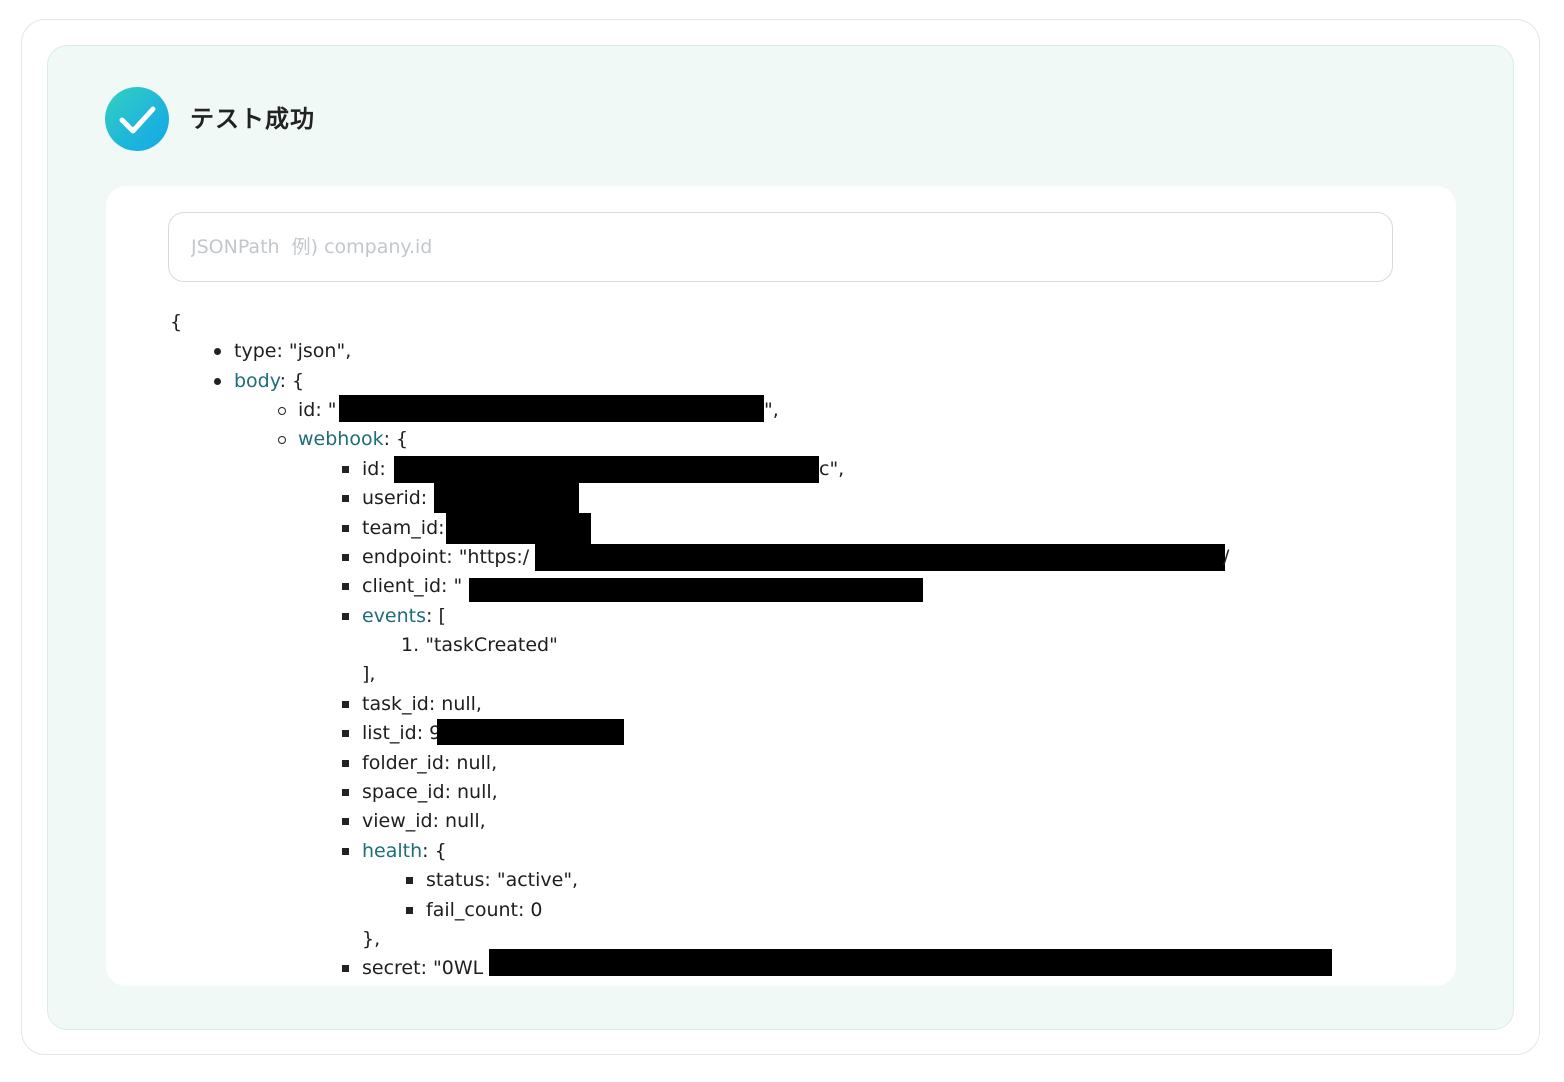 This screenshot has height=1082, width=1564. Describe the element at coordinates (423, 968) in the screenshot. I see `secret-prefix: secret: "0WL` at that location.